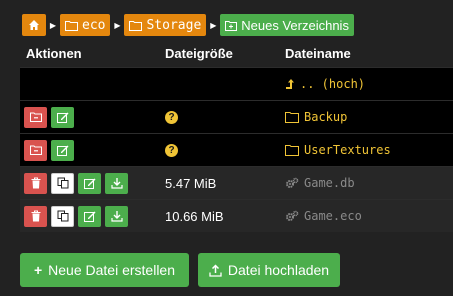 This screenshot has width=453, height=296. I want to click on breadcrumb: ▶ eco ▶ Storage ▶ Neues Verzeichnis, so click(188, 25).